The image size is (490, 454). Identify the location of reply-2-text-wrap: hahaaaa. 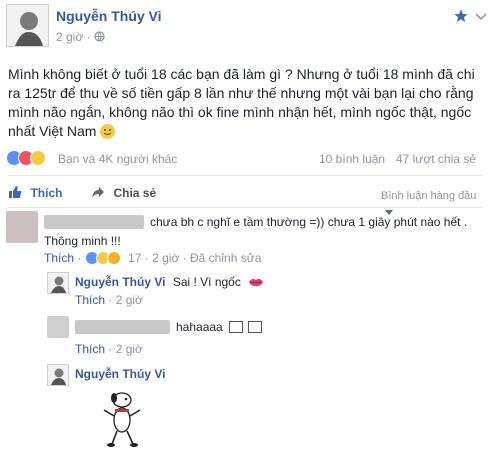
(219, 327).